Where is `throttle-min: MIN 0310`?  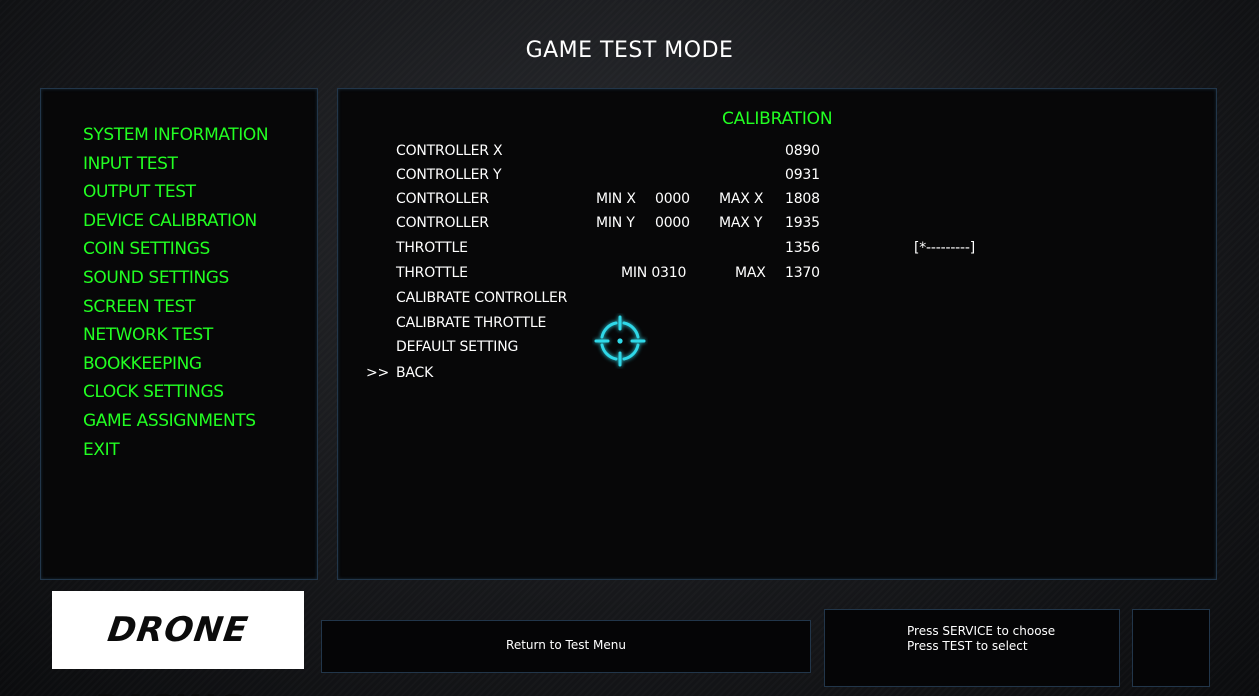
throttle-min: MIN 0310 is located at coordinates (654, 273).